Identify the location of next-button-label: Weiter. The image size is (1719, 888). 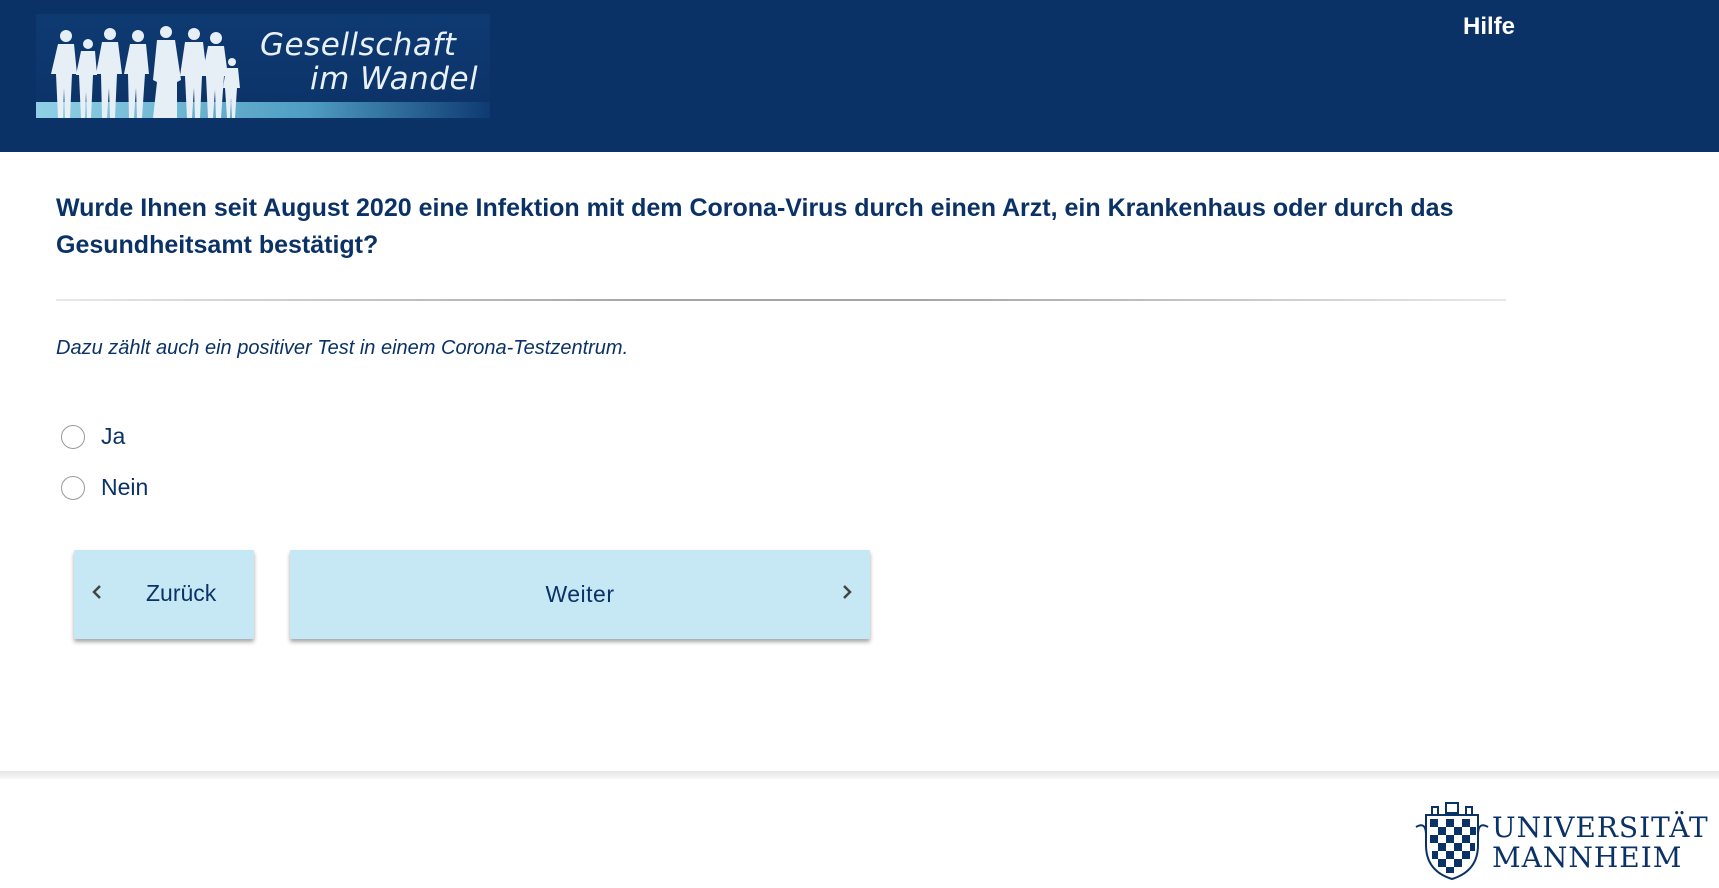
(580, 594).